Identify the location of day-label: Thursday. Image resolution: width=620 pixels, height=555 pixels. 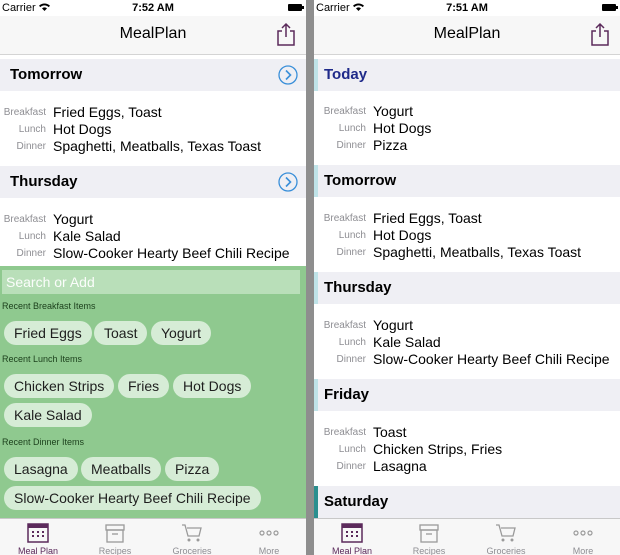
(358, 287).